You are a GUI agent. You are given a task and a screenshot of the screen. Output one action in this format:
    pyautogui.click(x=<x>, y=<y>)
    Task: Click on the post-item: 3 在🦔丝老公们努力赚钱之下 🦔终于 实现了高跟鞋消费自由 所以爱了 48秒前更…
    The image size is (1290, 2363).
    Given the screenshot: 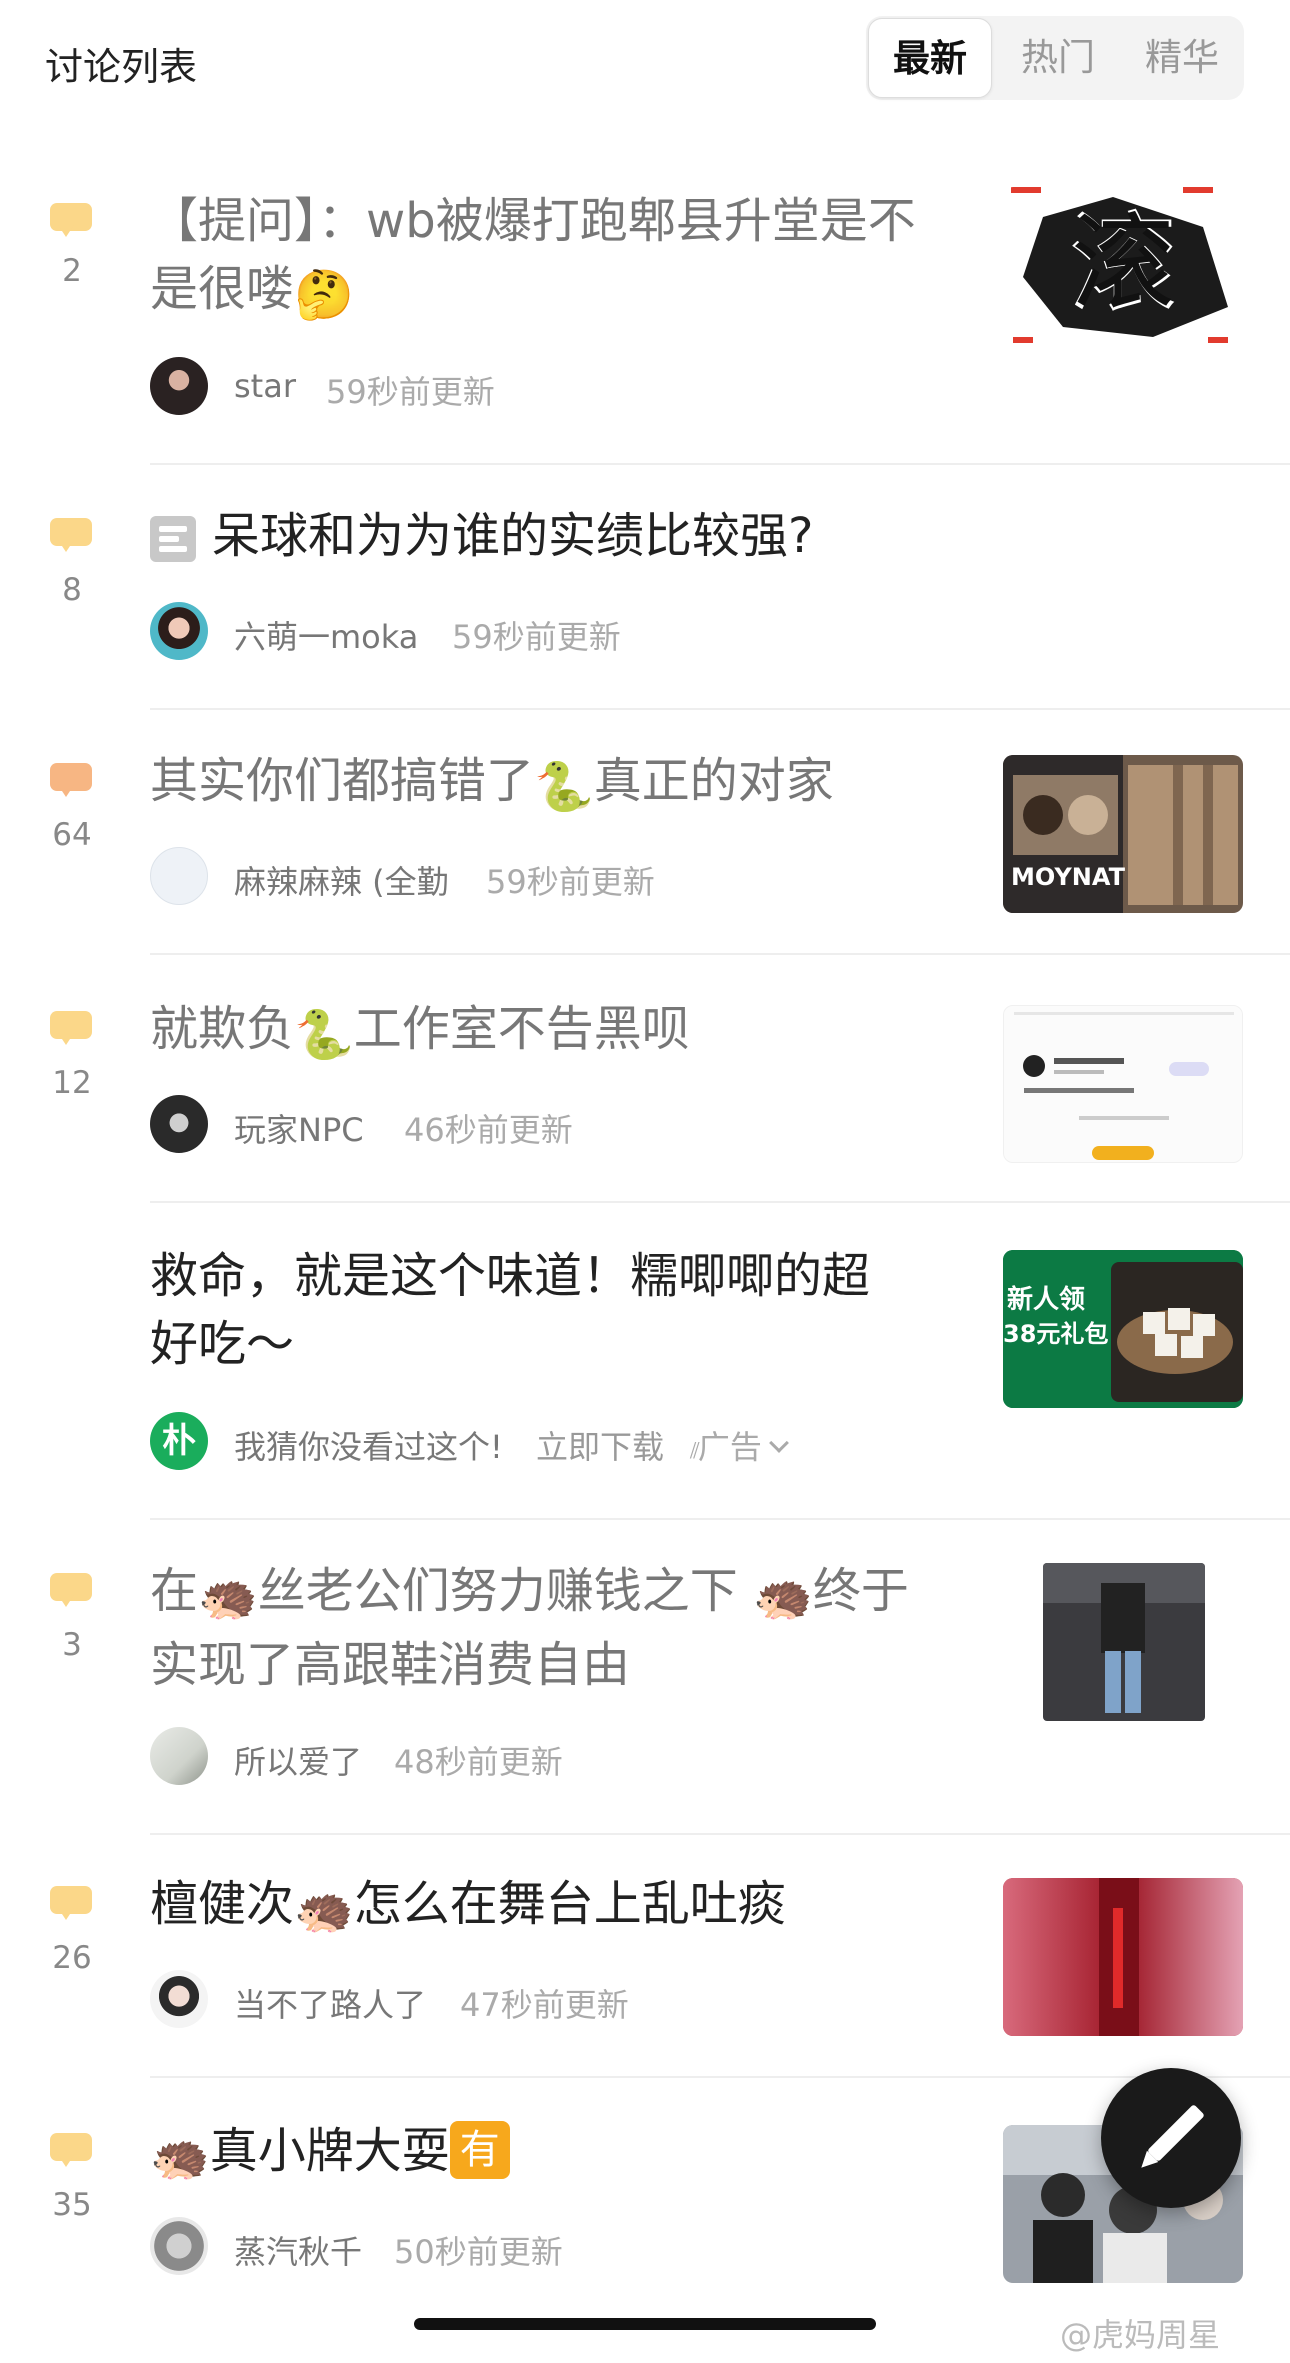 What is the action you would take?
    pyautogui.click(x=645, y=1699)
    